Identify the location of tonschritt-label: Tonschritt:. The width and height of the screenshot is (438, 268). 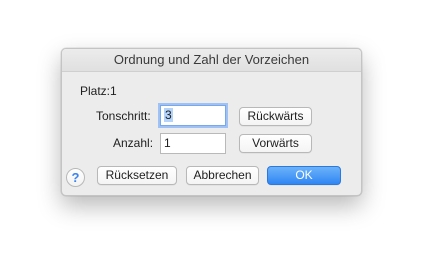
(123, 116).